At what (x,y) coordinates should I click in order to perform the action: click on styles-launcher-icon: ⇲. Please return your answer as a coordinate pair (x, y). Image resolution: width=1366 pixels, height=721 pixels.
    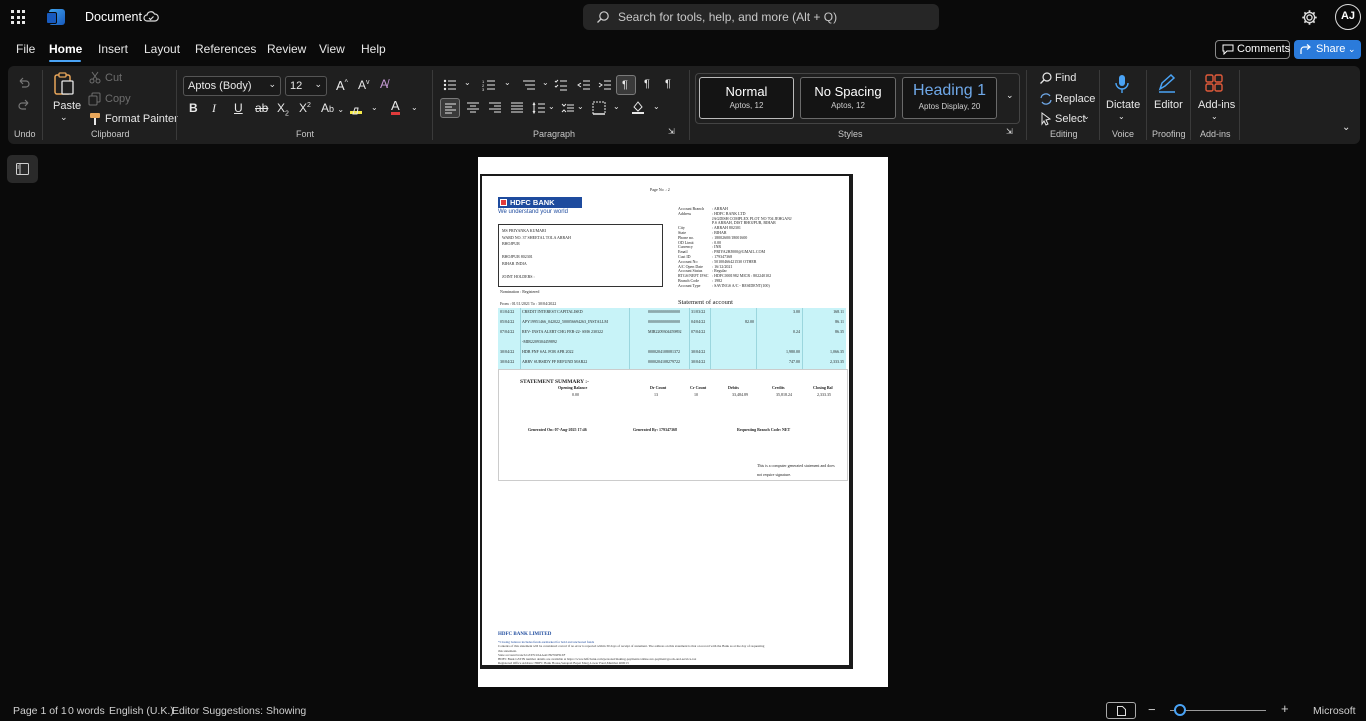
    Looking at the image, I should click on (1009, 131).